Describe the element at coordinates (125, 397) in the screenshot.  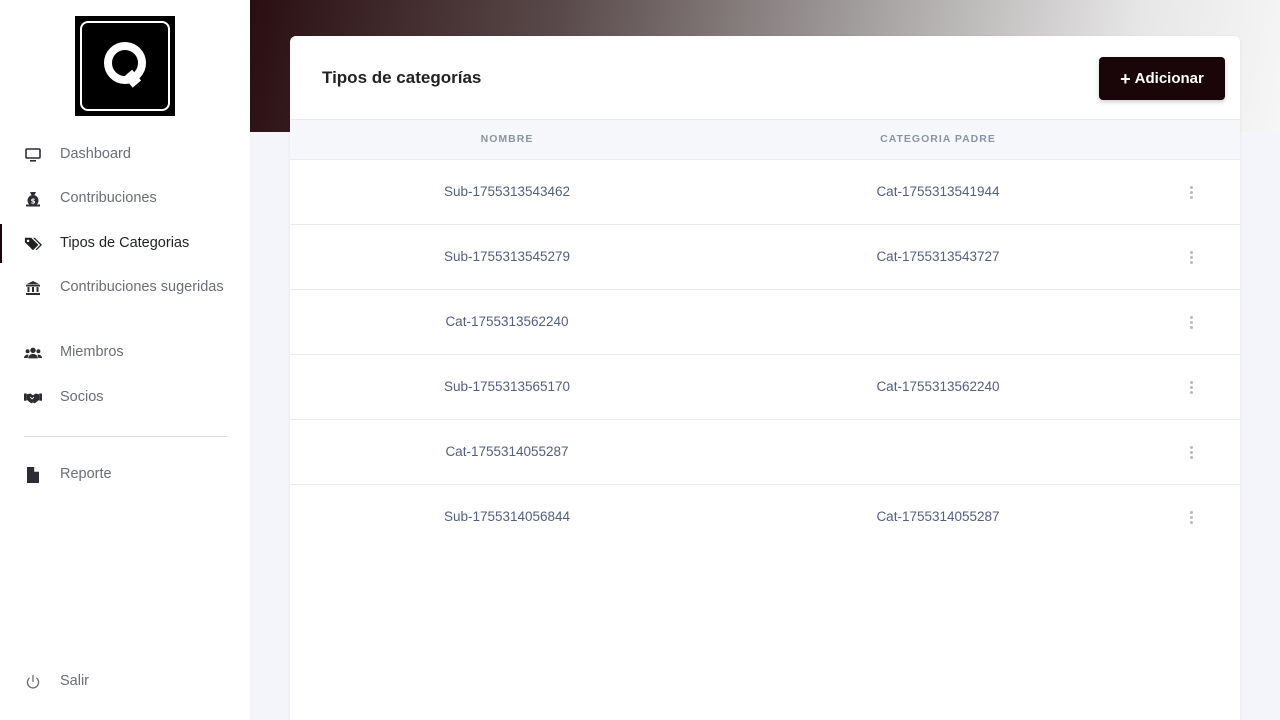
I see `sidebar-item-socios: Socios` at that location.